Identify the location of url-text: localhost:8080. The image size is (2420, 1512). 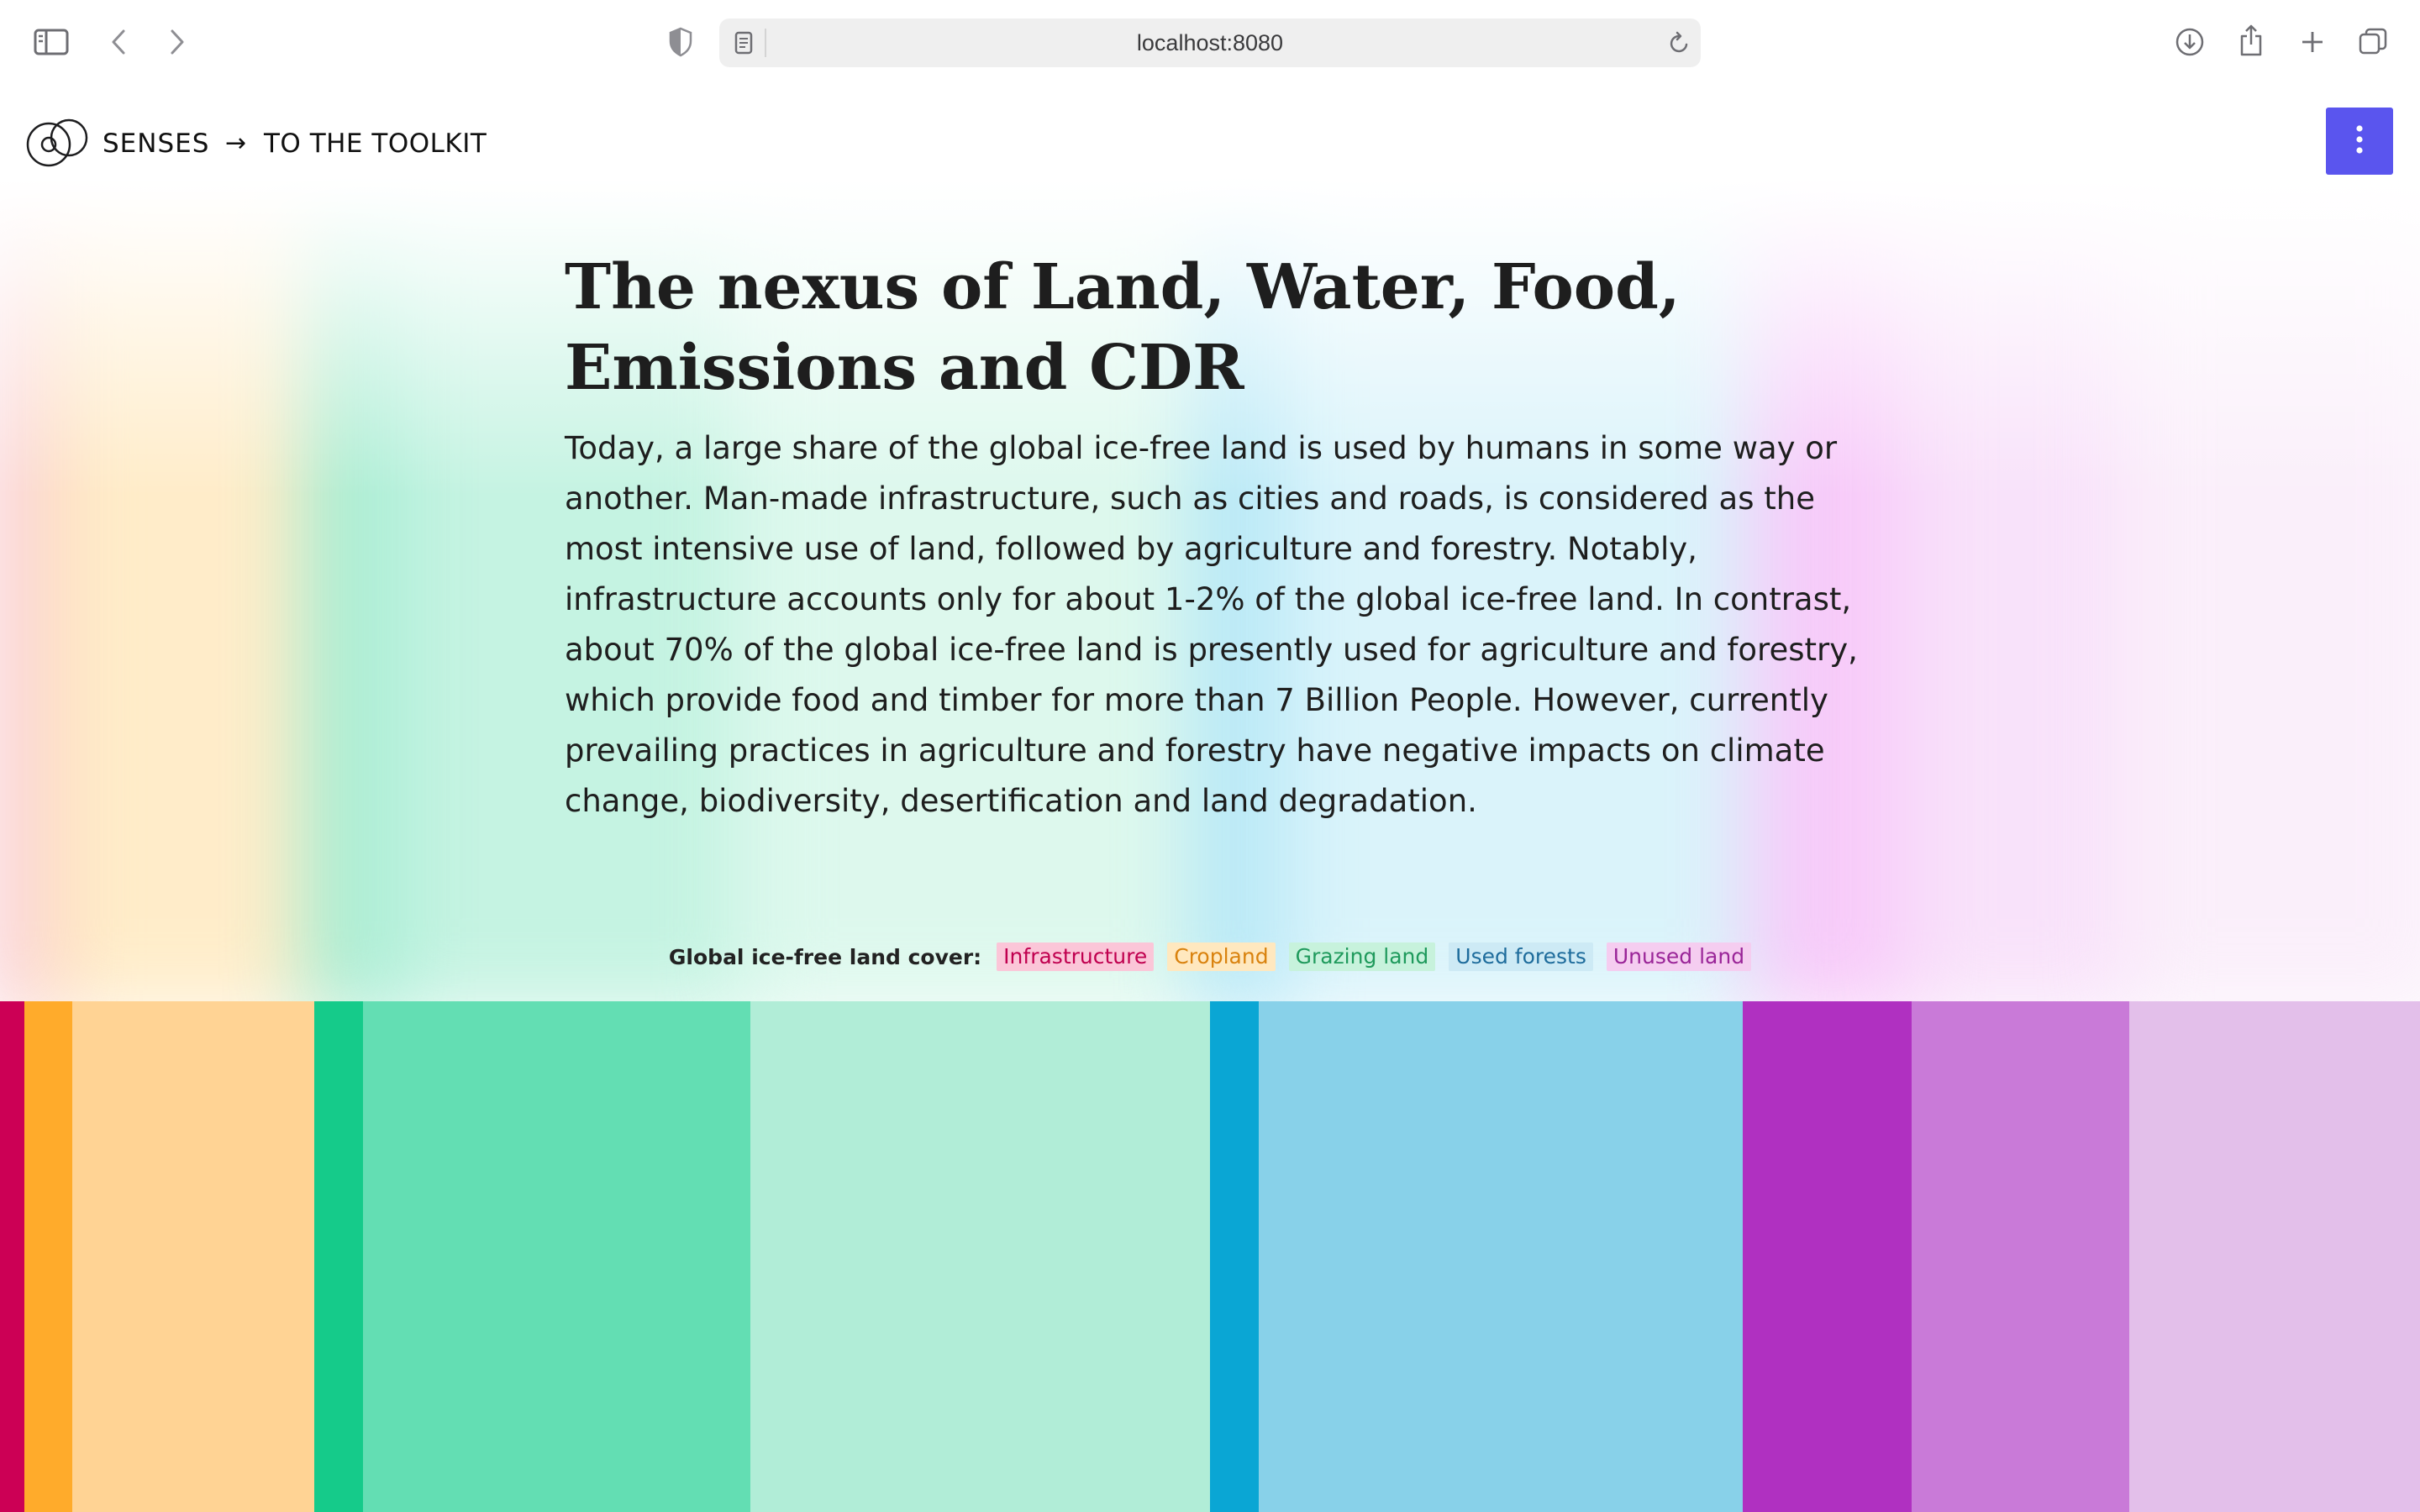
(1210, 42).